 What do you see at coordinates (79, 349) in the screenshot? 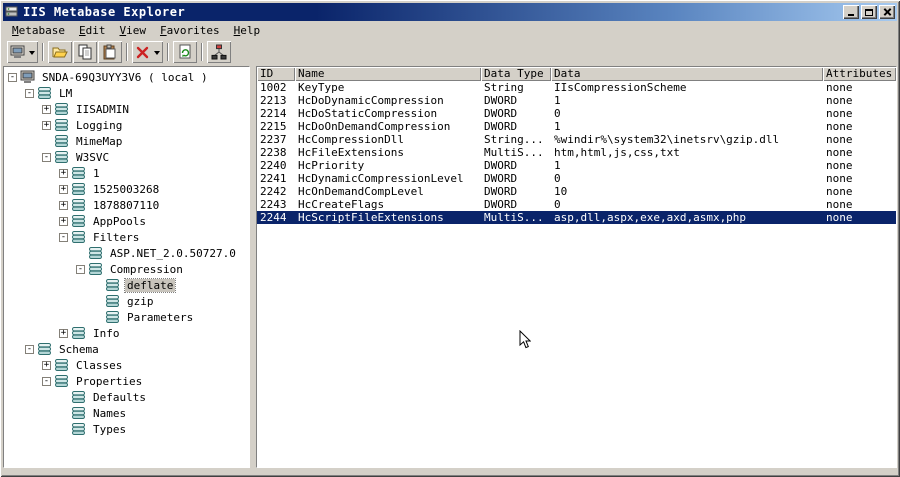
I see `tree-node-label: Schema` at bounding box center [79, 349].